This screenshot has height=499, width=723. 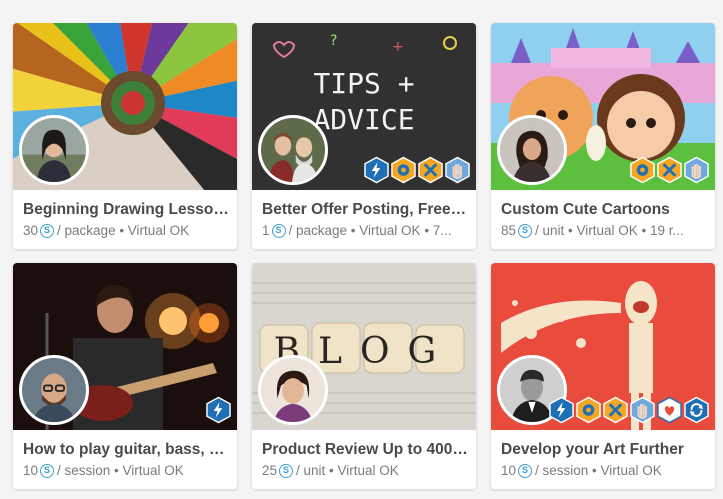 I want to click on offer-image: ? + TIPS + ADVICE, so click(x=364, y=106).